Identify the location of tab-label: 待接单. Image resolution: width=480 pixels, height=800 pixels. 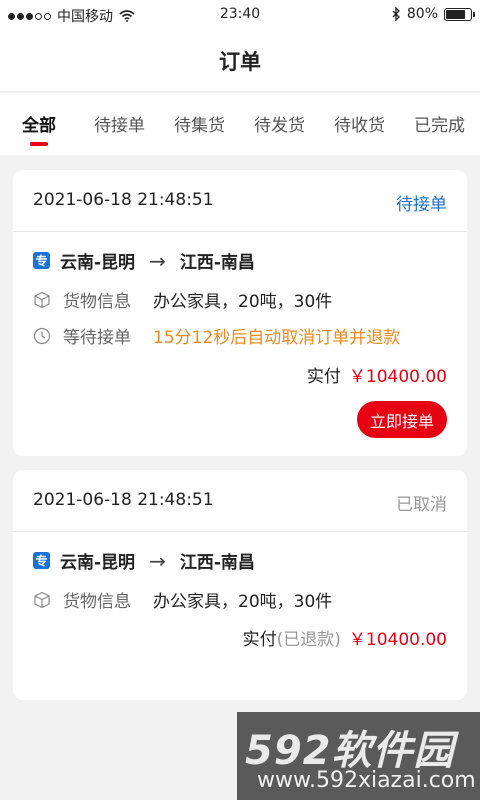
(119, 126).